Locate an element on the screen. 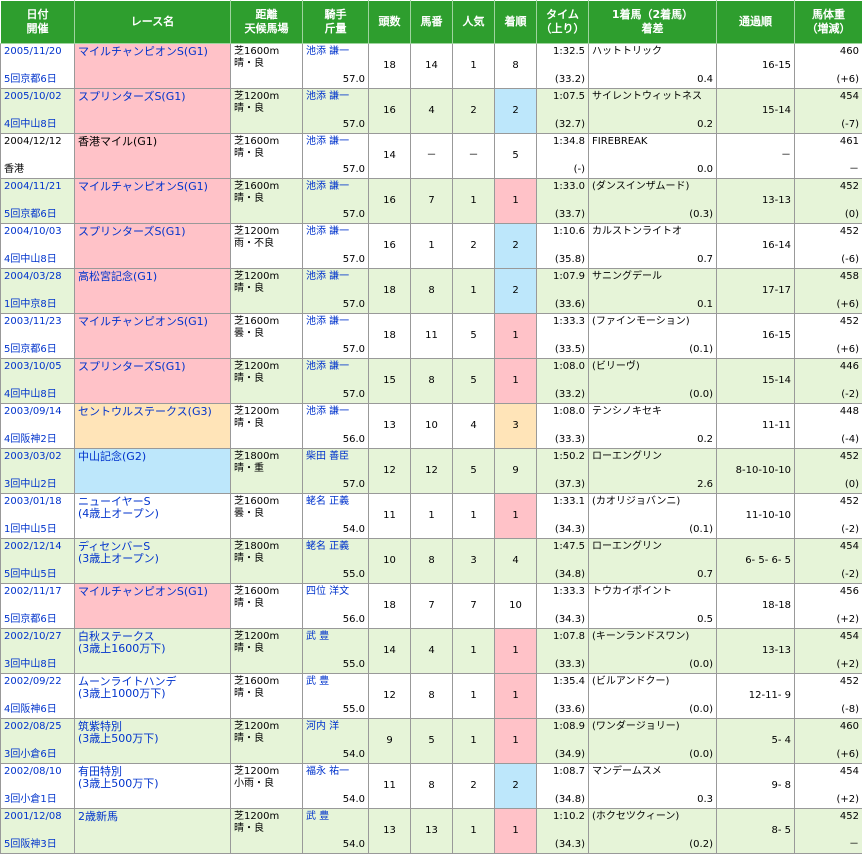  date-cell: 2002/10/27 3回中山8日 is located at coordinates (37, 651).